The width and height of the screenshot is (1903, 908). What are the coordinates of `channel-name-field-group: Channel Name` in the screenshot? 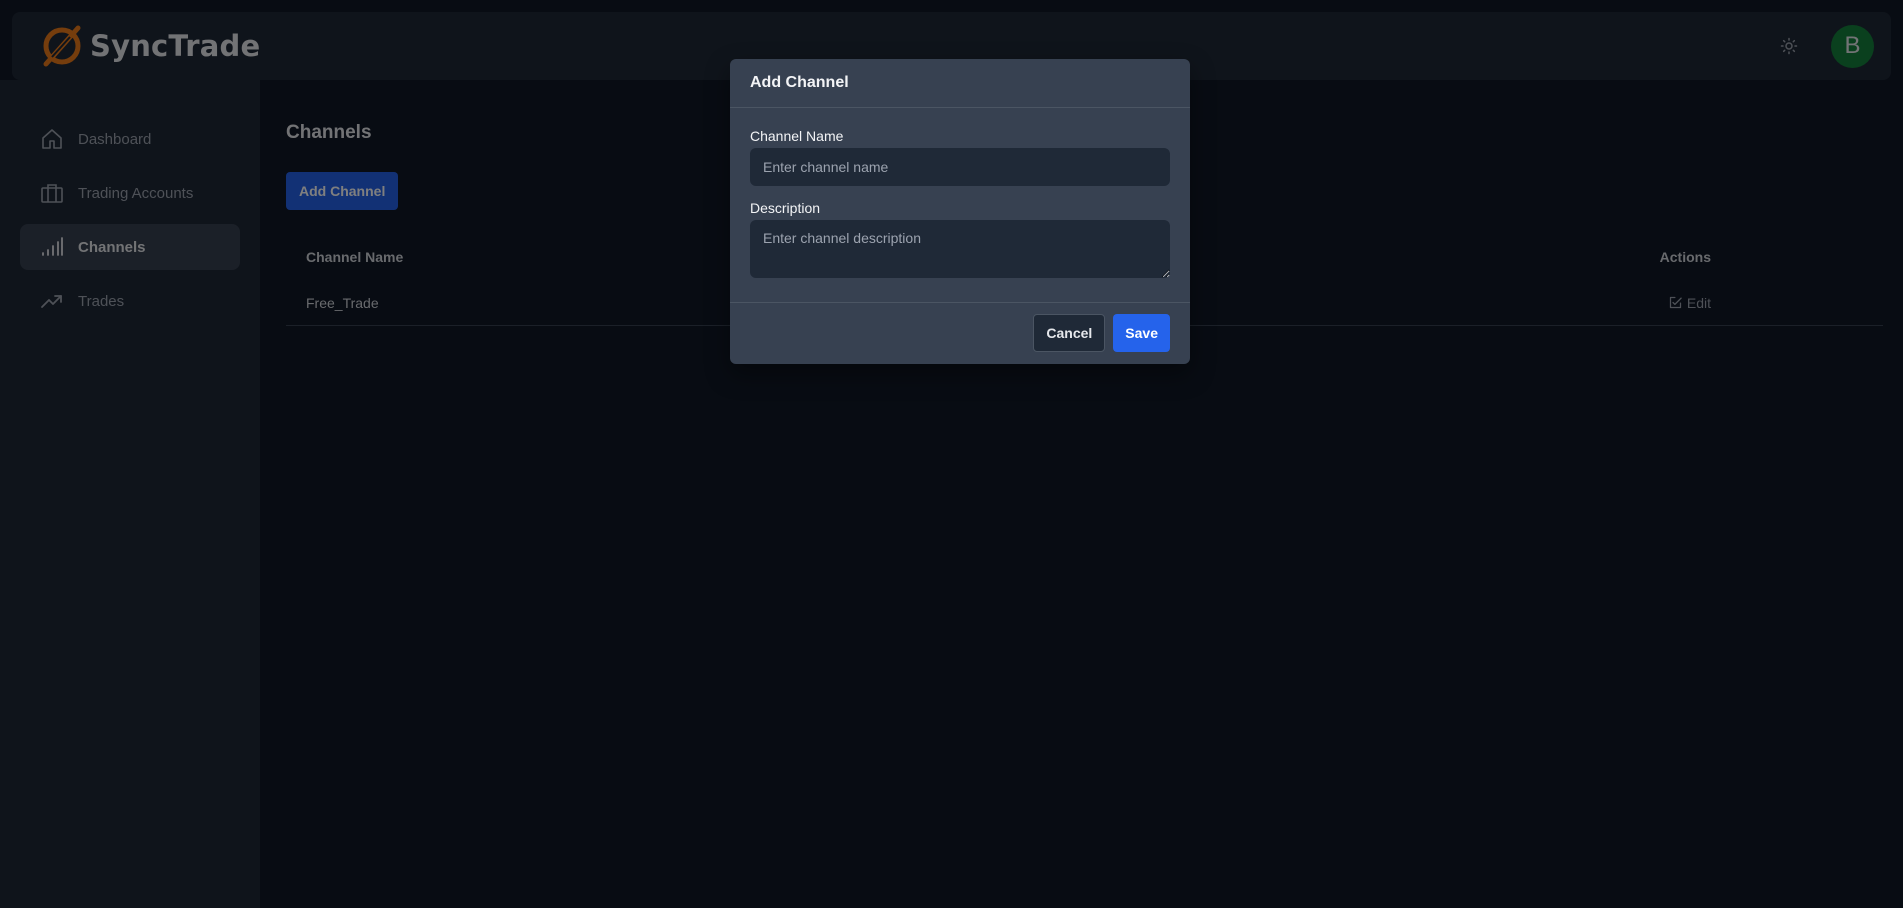 It's located at (960, 157).